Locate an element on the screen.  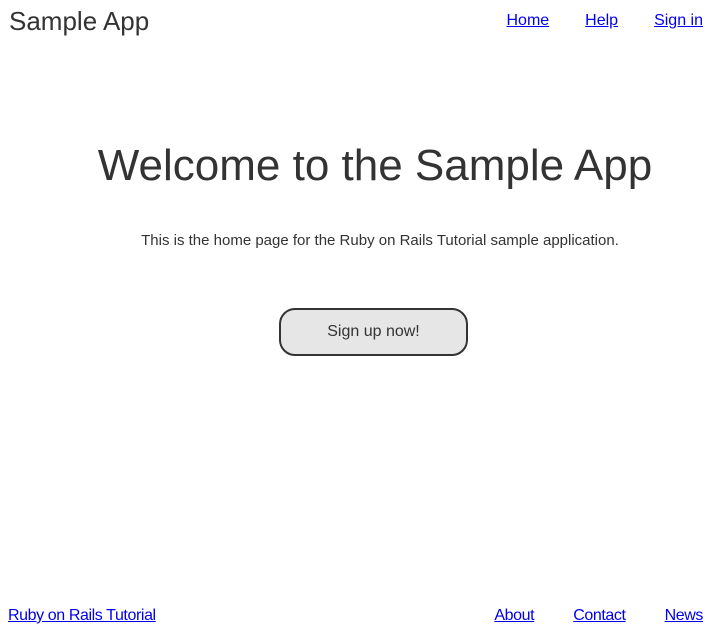
main-nav: Home Help Sign in is located at coordinates (604, 21).